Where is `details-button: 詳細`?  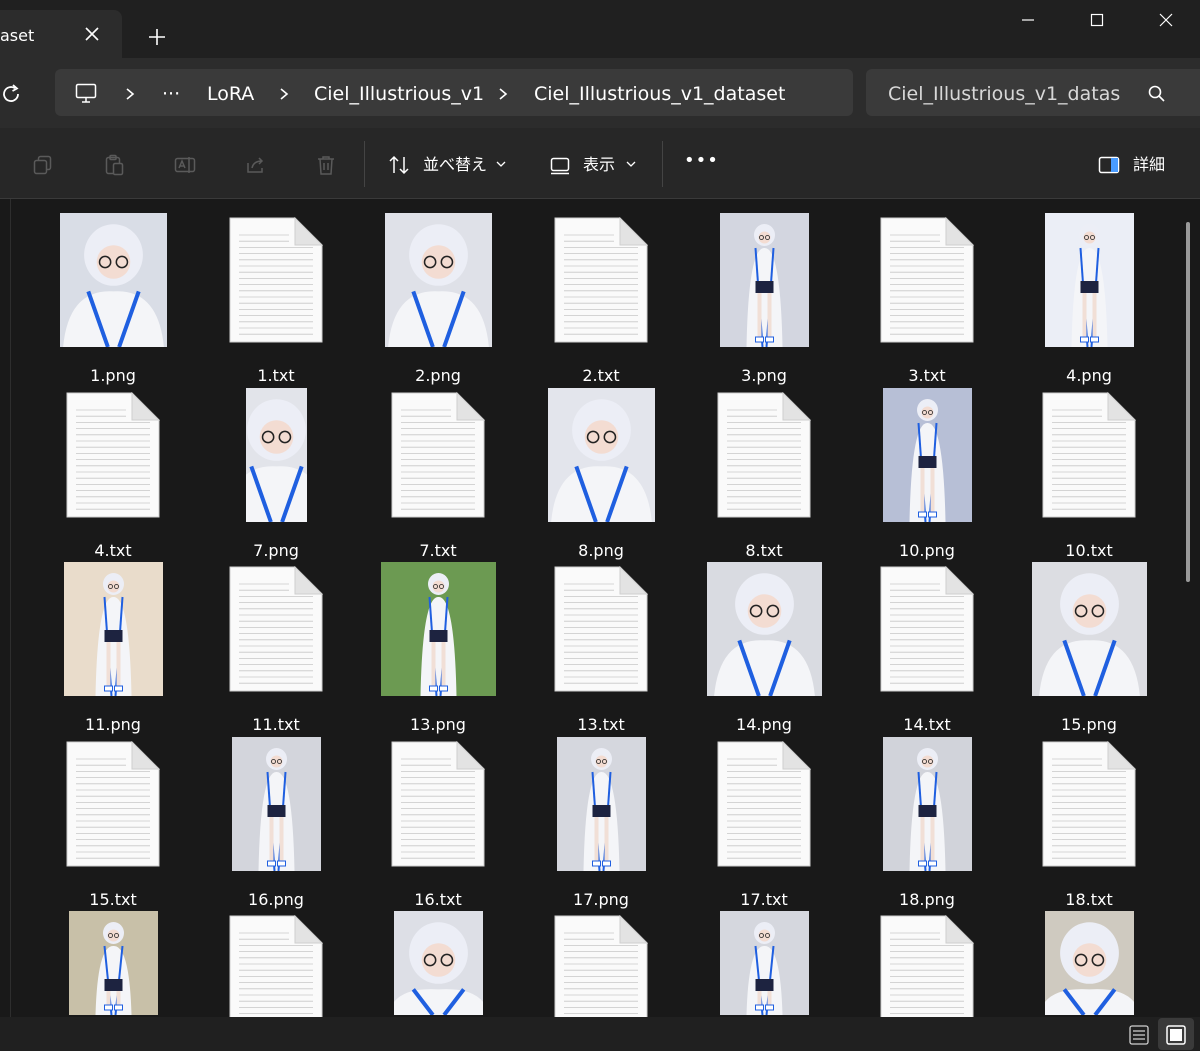
details-button: 詳細 is located at coordinates (1149, 165).